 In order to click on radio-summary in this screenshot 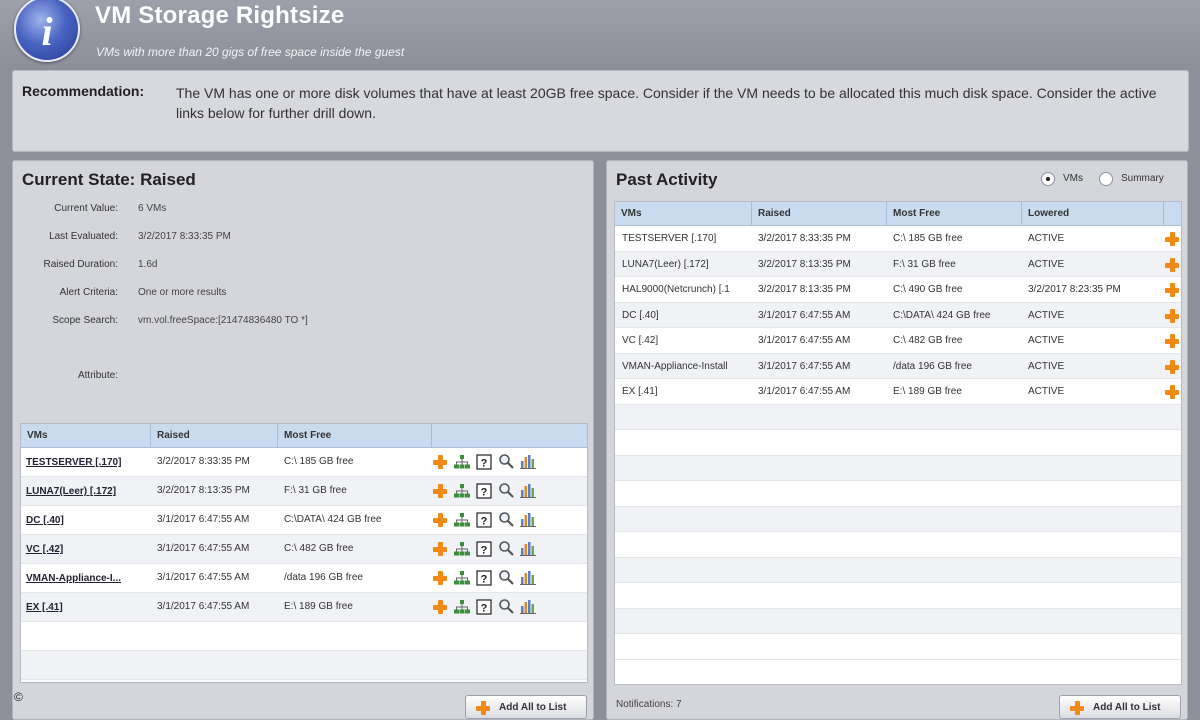, I will do `click(1106, 179)`.